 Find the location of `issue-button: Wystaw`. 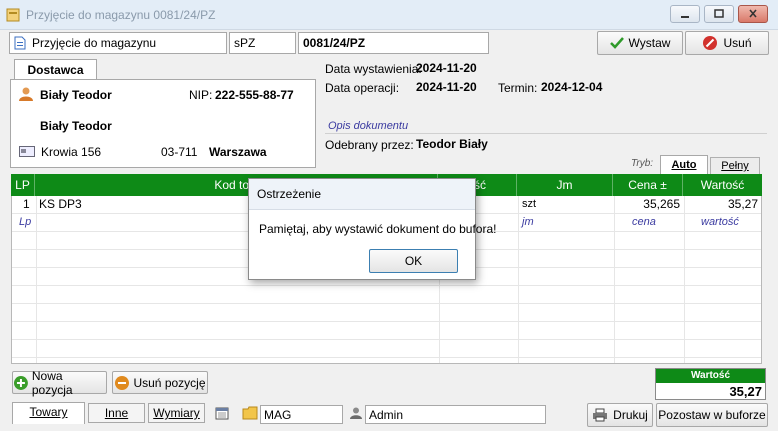

issue-button: Wystaw is located at coordinates (640, 43).